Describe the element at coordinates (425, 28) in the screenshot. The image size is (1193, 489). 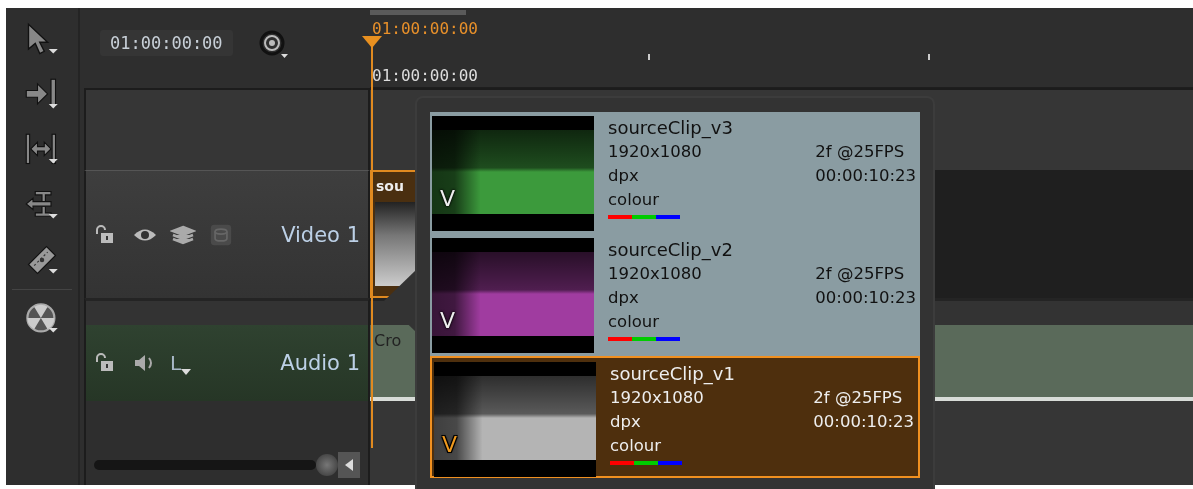
I see `playhead-time: 01:00:00:00` at that location.